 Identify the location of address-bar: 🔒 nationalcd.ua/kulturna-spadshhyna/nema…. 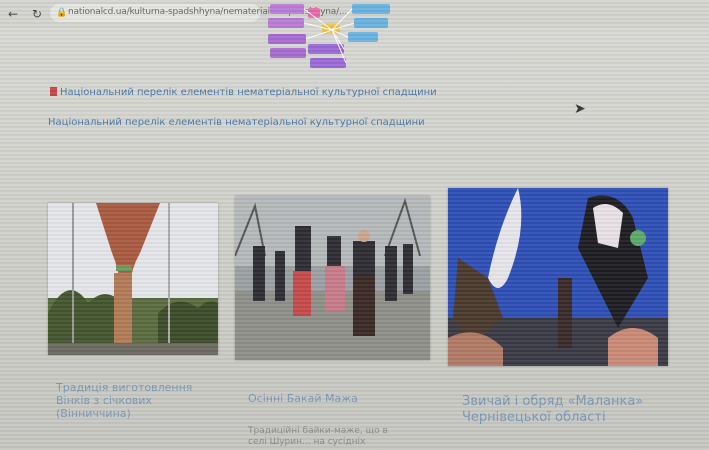
(198, 13).